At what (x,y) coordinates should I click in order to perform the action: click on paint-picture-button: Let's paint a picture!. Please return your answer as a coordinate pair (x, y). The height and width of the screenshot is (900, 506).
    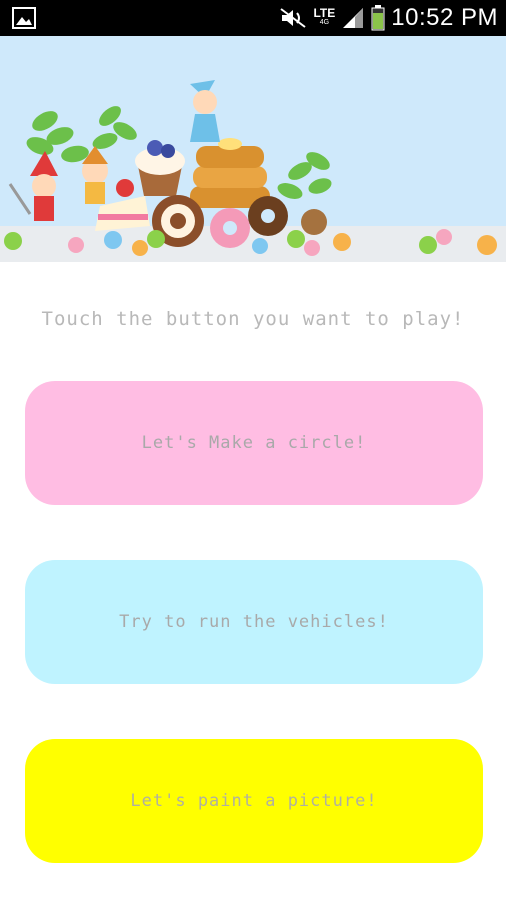
    Looking at the image, I should click on (254, 801).